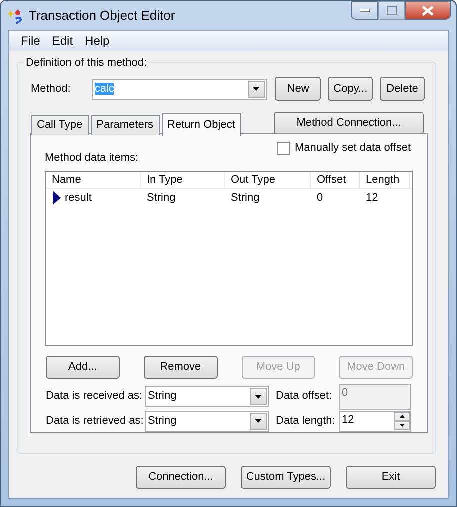 This screenshot has width=457, height=507. What do you see at coordinates (391, 477) in the screenshot?
I see `footer-button: Exit` at bounding box center [391, 477].